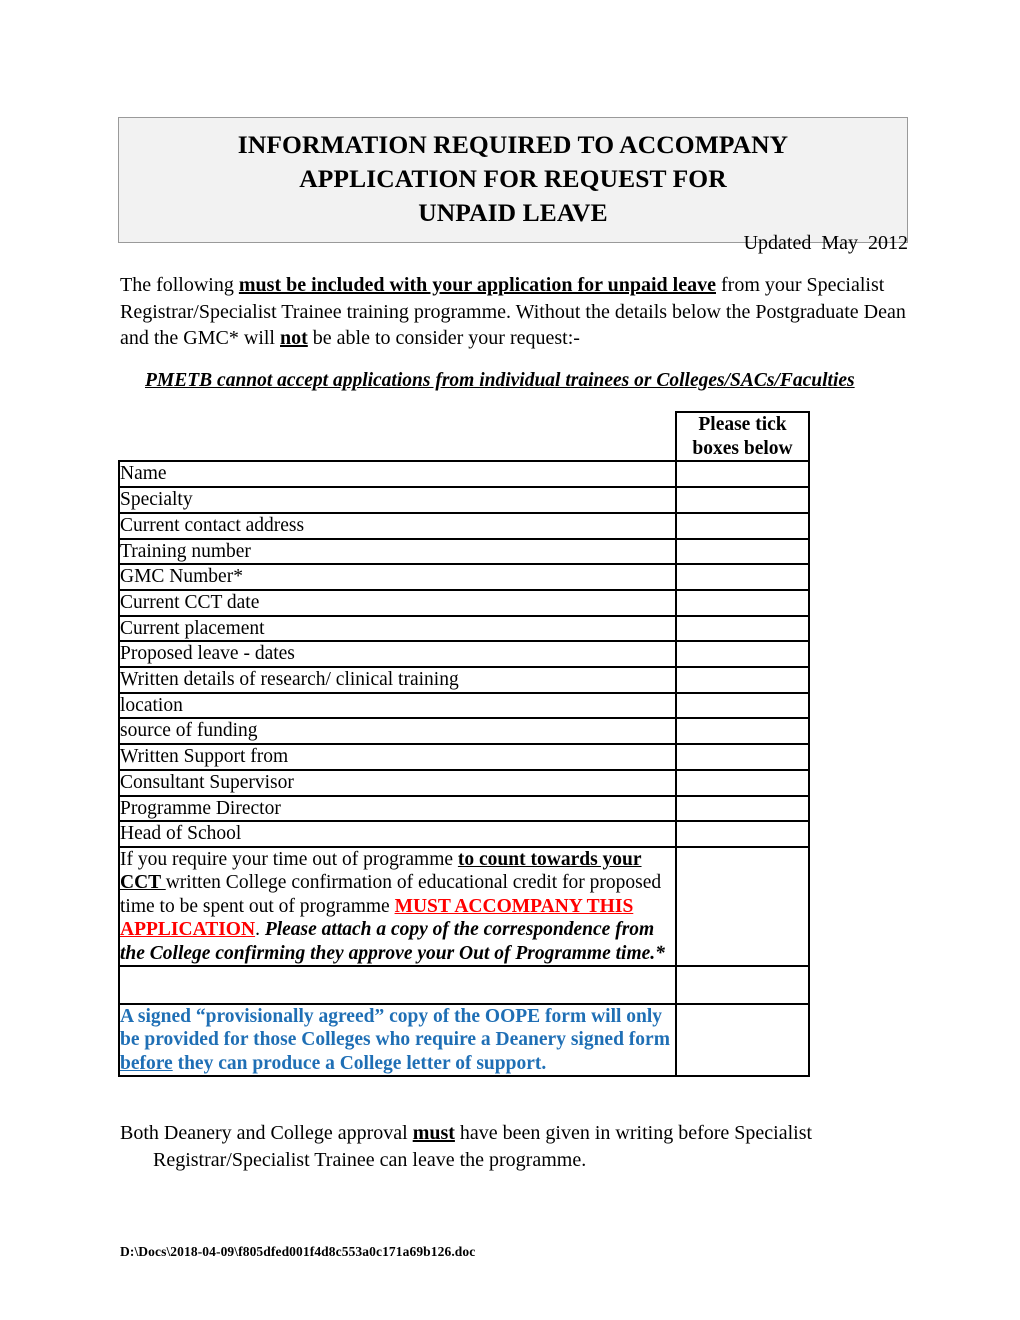  What do you see at coordinates (188, 930) in the screenshot?
I see `cct-red-2: APPLICATION` at bounding box center [188, 930].